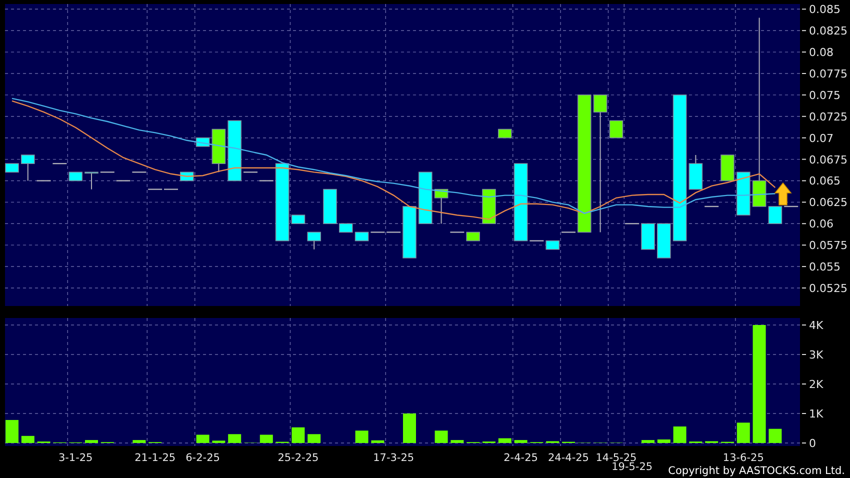 The width and height of the screenshot is (850, 478). I want to click on axis-label: 0.075, so click(824, 95).